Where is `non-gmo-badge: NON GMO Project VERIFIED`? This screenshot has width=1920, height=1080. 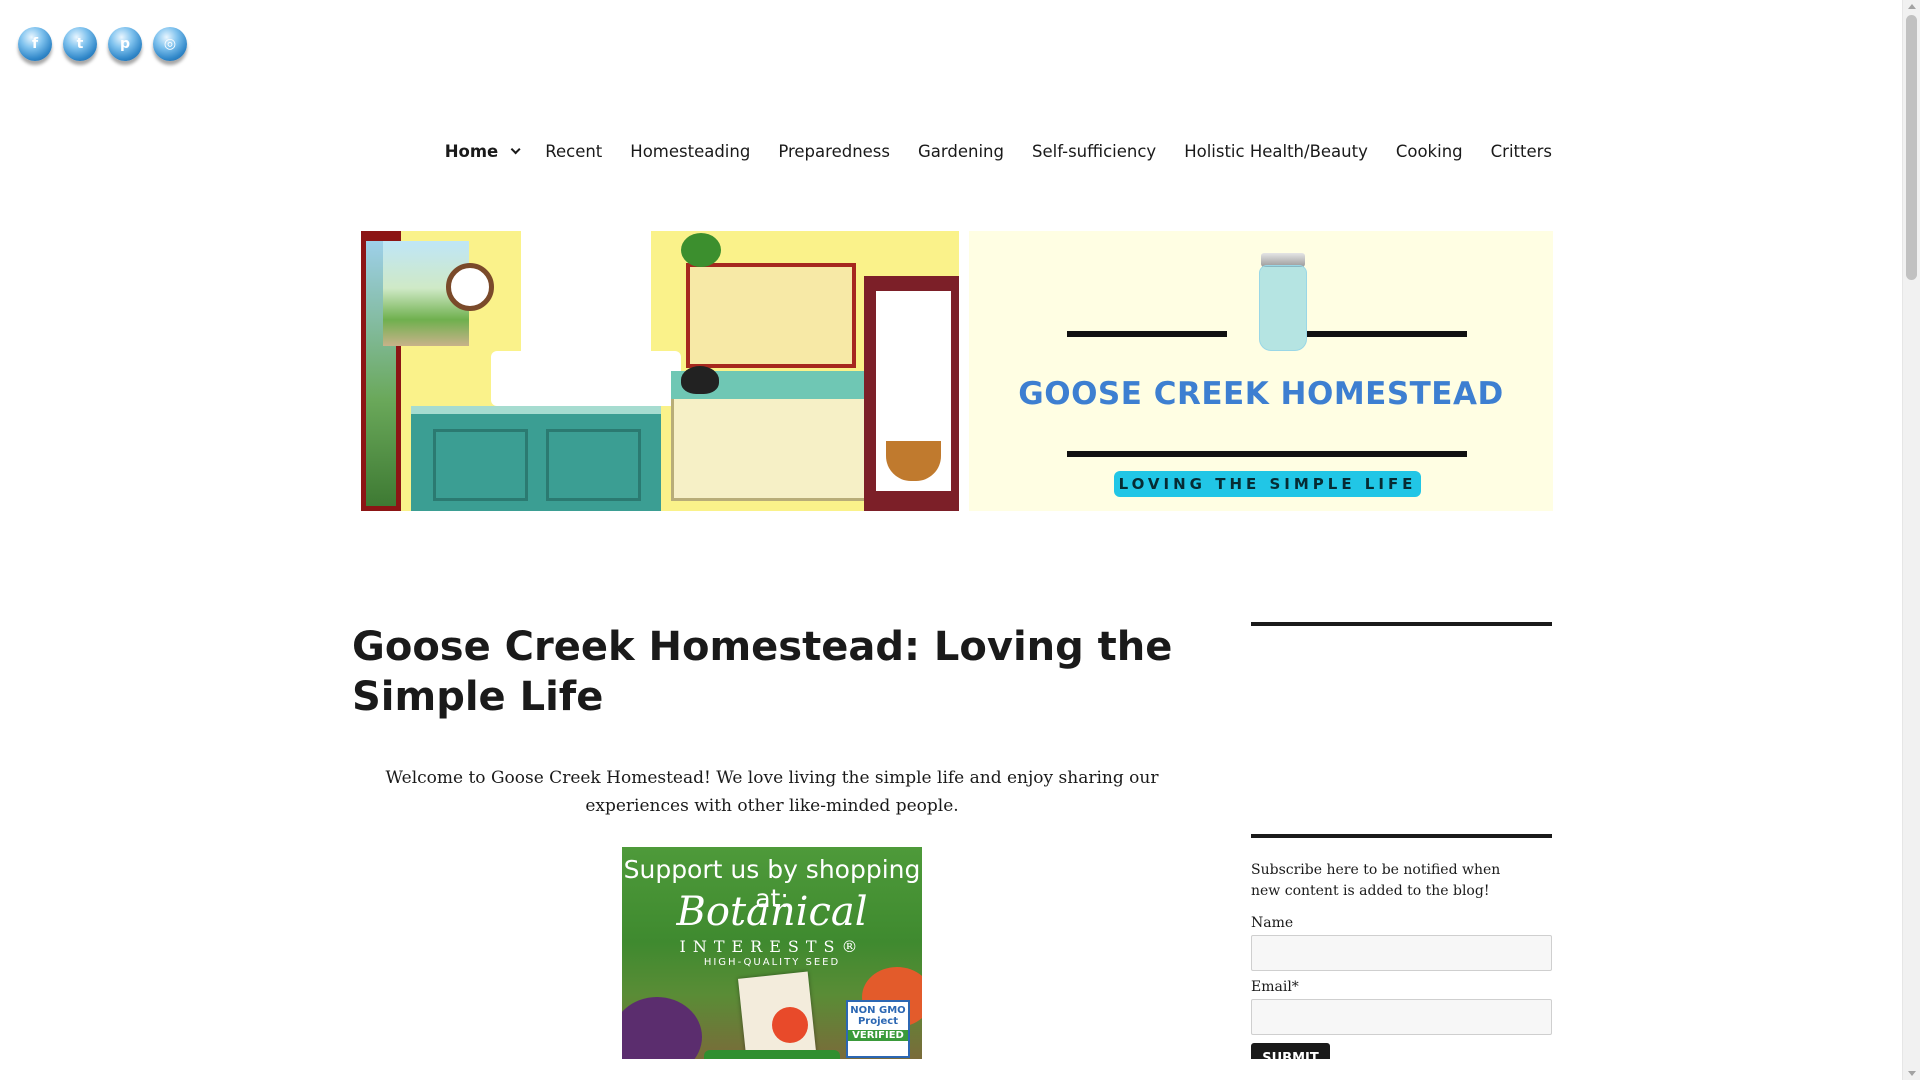 non-gmo-badge: NON GMO Project VERIFIED is located at coordinates (878, 1029).